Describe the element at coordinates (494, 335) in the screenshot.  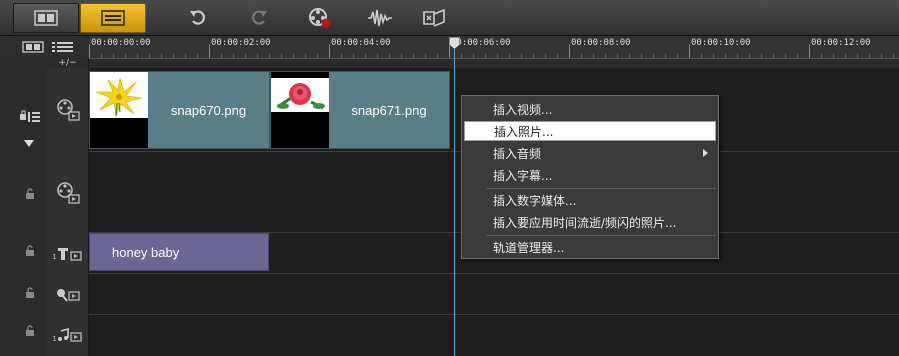
I see `music-track` at that location.